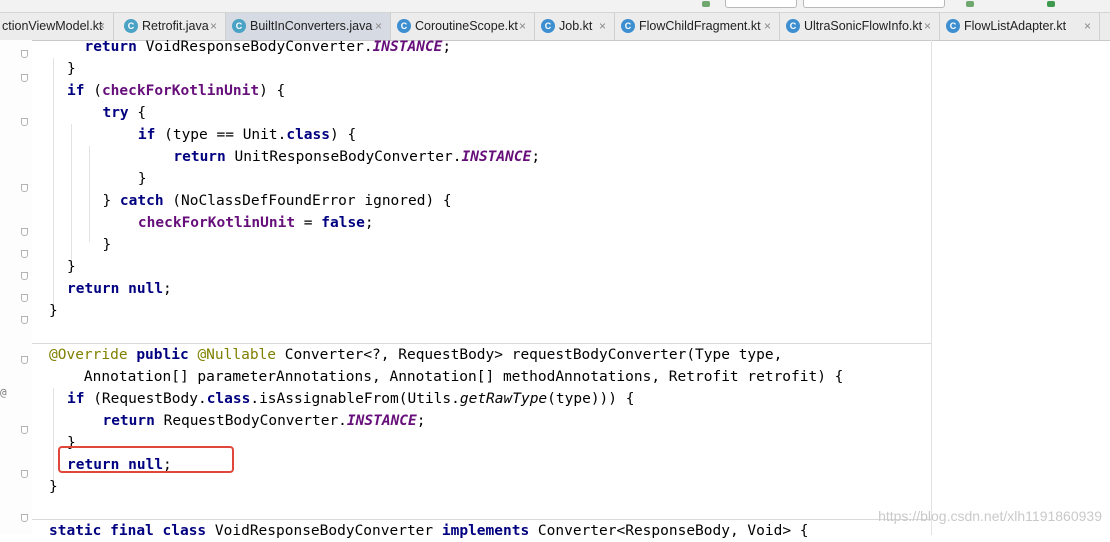 This screenshot has width=1110, height=542. I want to click on right-margin-guide, so click(931, 287).